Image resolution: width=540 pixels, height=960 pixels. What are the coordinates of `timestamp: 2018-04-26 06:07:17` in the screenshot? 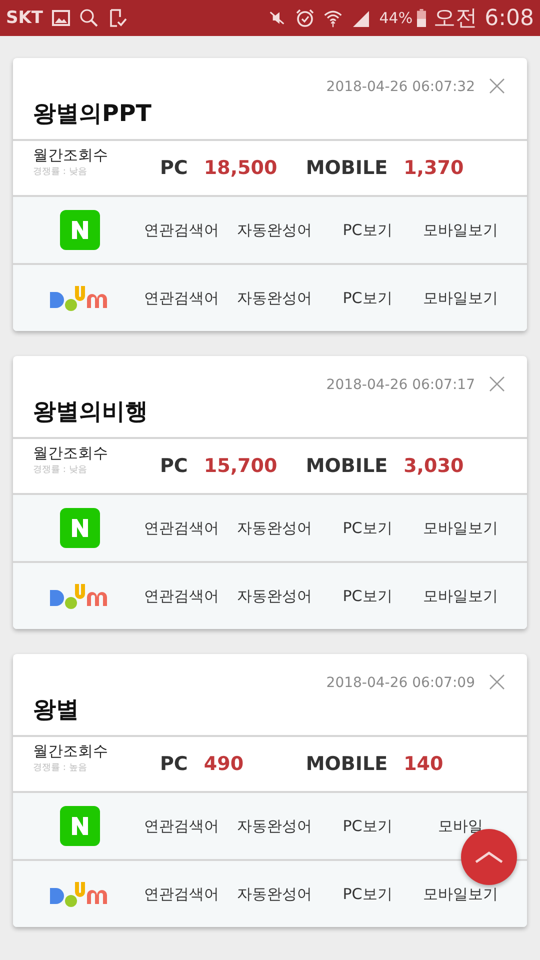 It's located at (400, 385).